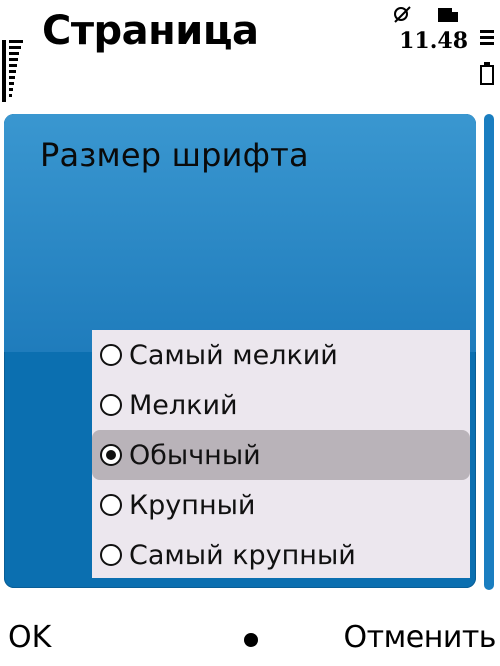 Image resolution: width=500 pixels, height=666 pixels. What do you see at coordinates (281, 405) in the screenshot?
I see `list-item: Мелкий` at bounding box center [281, 405].